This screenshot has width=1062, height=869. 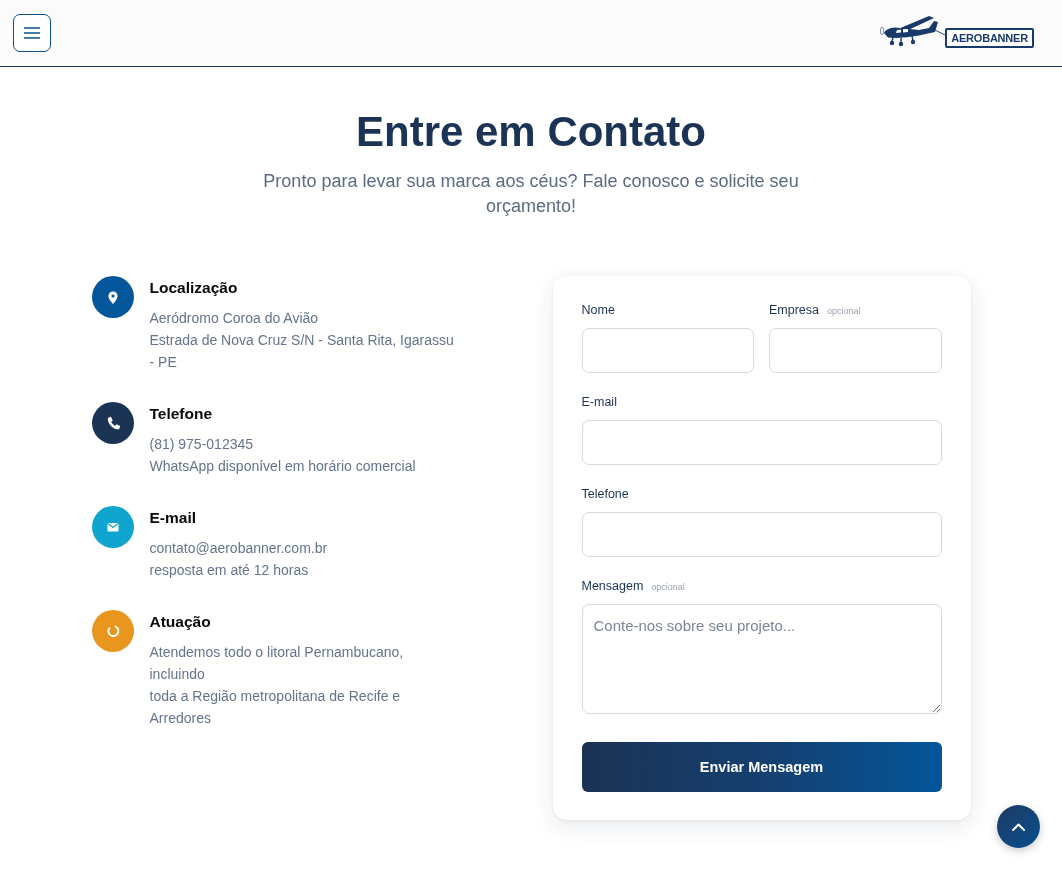 I want to click on scroll-to-top-button, so click(x=1018, y=826).